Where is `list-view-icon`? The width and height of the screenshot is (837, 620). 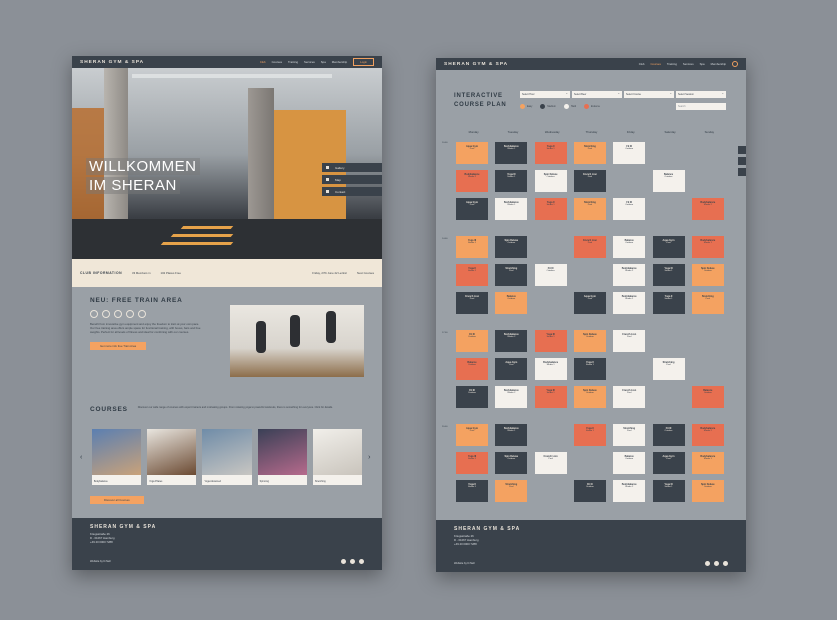 list-view-icon is located at coordinates (742, 150).